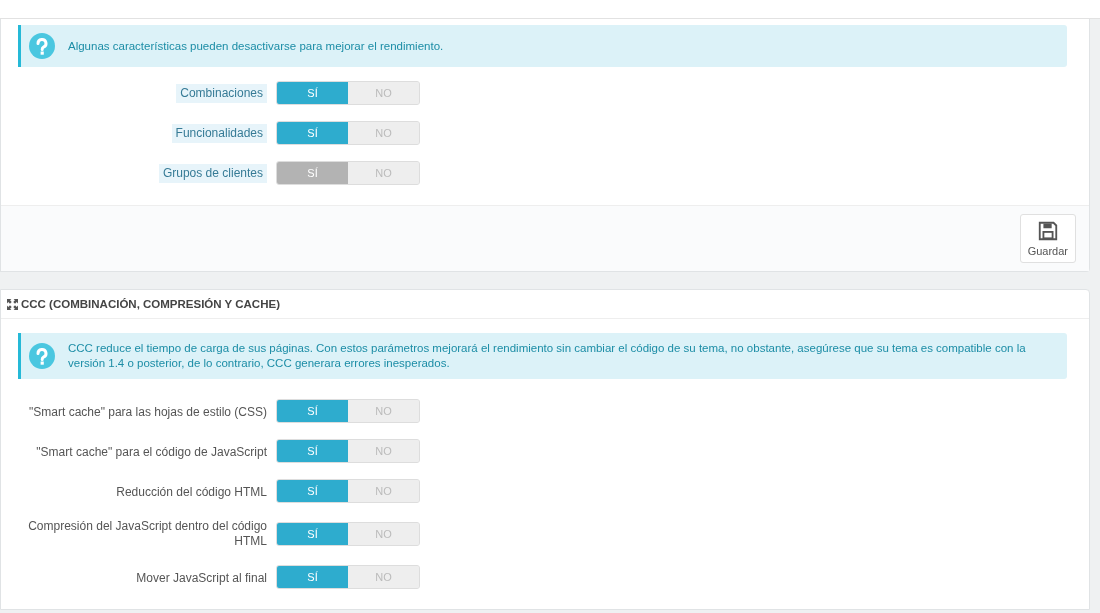 The width and height of the screenshot is (1100, 613). I want to click on field-label: Grupos de clientes, so click(212, 173).